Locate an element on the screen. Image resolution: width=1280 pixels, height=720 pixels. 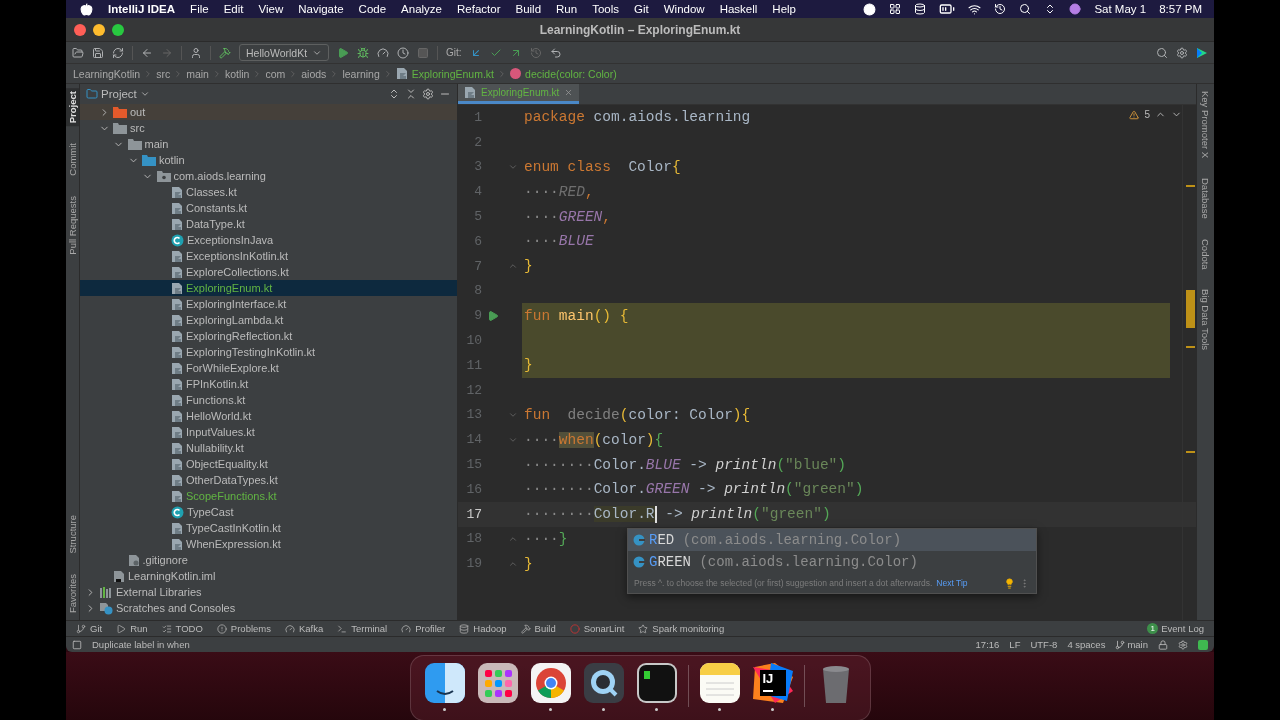
tree-item: ScopeFunctions.kt is located at coordinates (268, 496).